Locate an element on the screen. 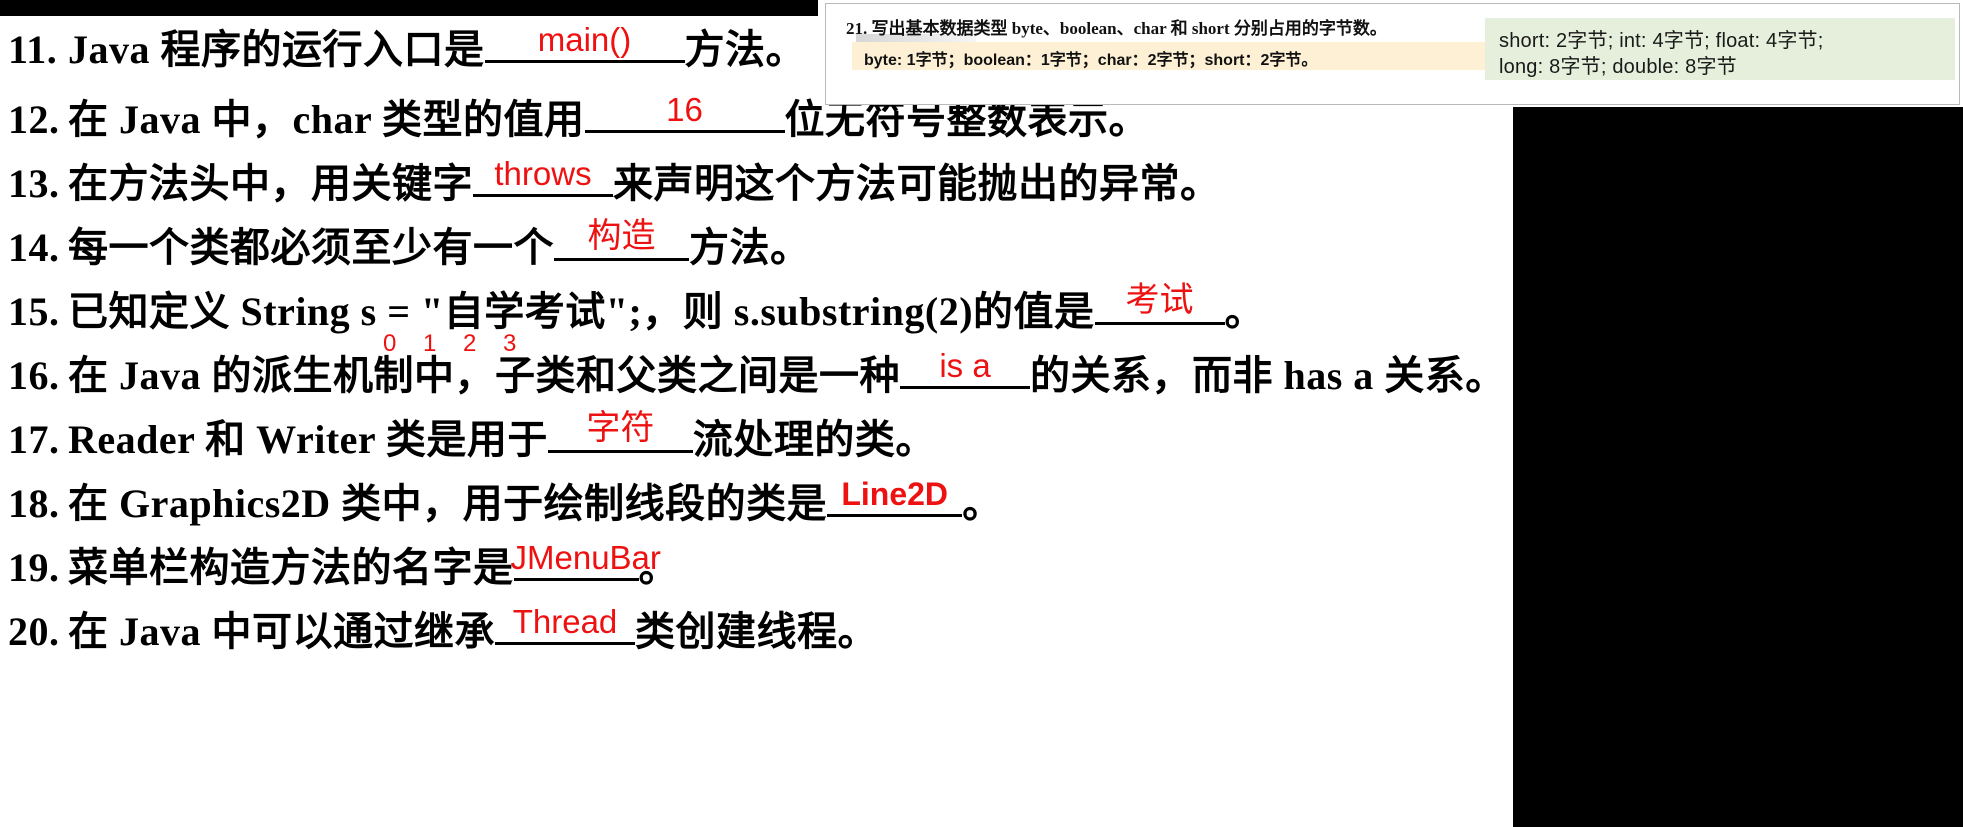 The height and width of the screenshot is (827, 1963). question-line-20: 20. 在 Java 中可以通过继承 Thread 类创建线程。 is located at coordinates (443, 625).